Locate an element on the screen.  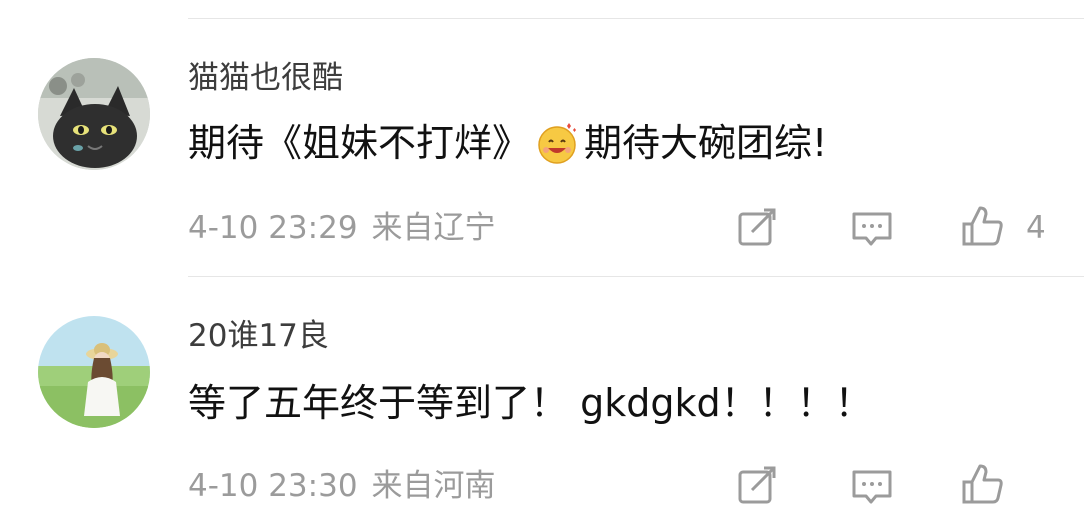
comment-time: 4-10 23:29 is located at coordinates (273, 228).